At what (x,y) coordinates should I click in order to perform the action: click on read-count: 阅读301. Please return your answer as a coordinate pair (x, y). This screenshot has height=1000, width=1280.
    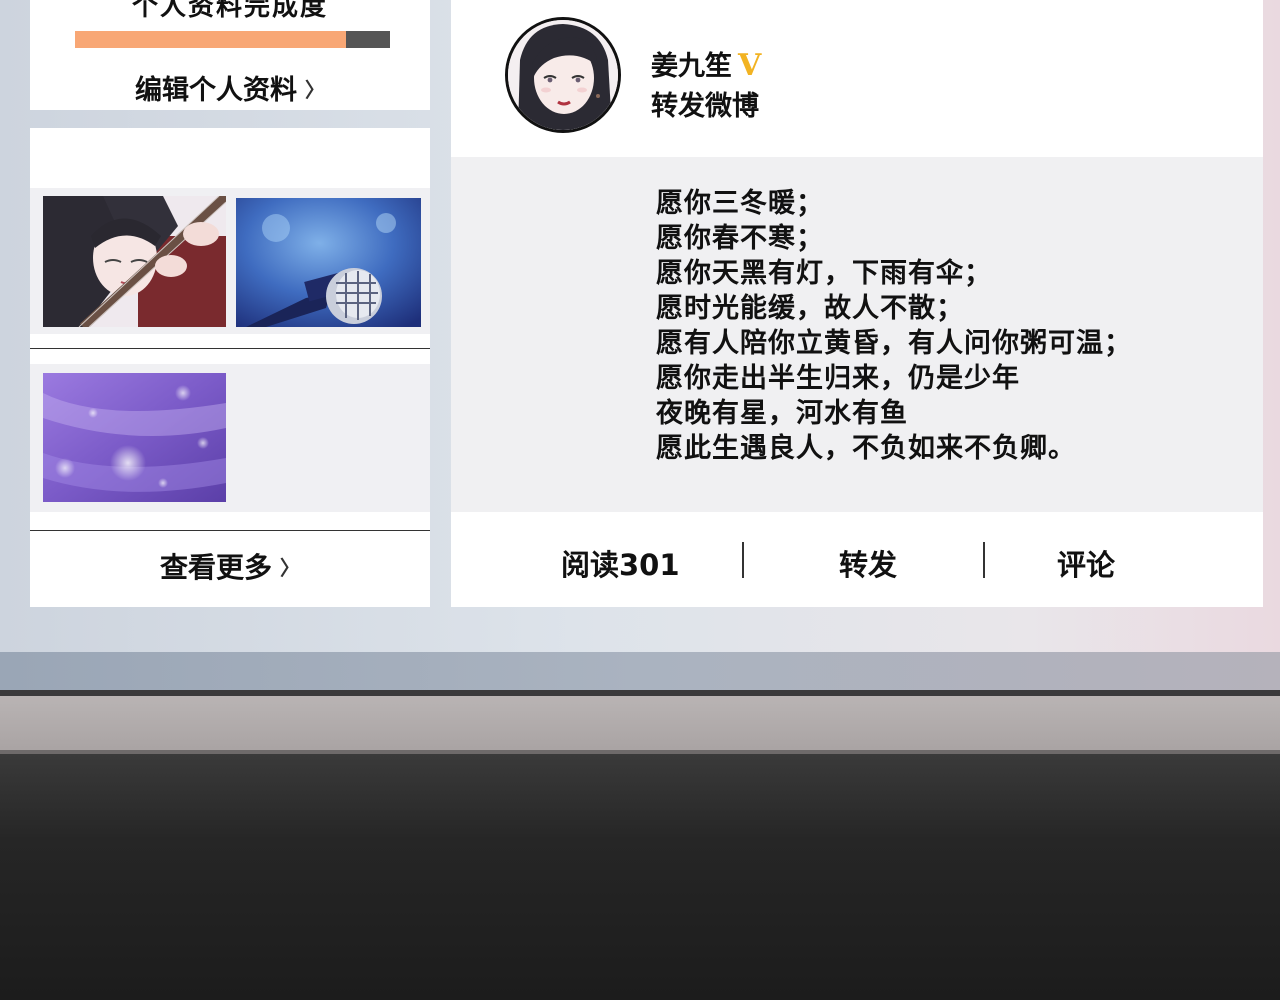
    Looking at the image, I should click on (620, 565).